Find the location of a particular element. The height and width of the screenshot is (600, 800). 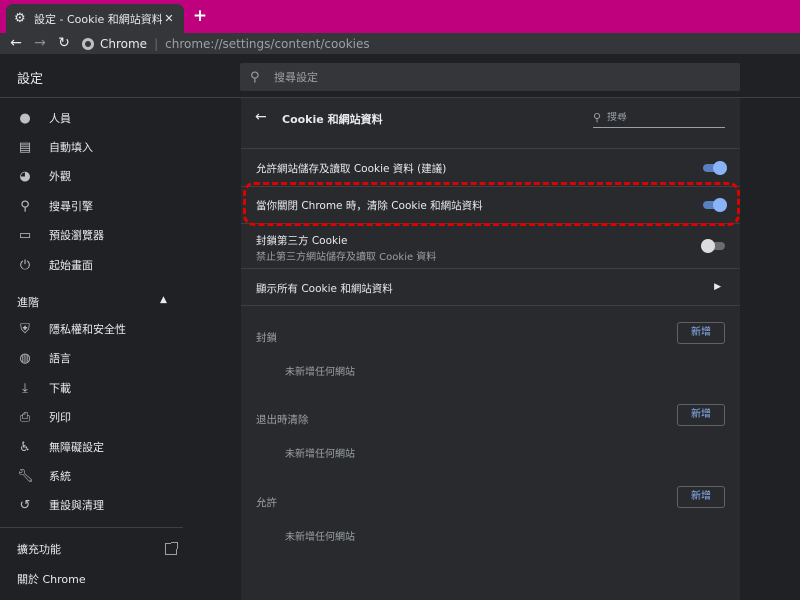

sidebar-item-label: 自動填入 is located at coordinates (71, 147).